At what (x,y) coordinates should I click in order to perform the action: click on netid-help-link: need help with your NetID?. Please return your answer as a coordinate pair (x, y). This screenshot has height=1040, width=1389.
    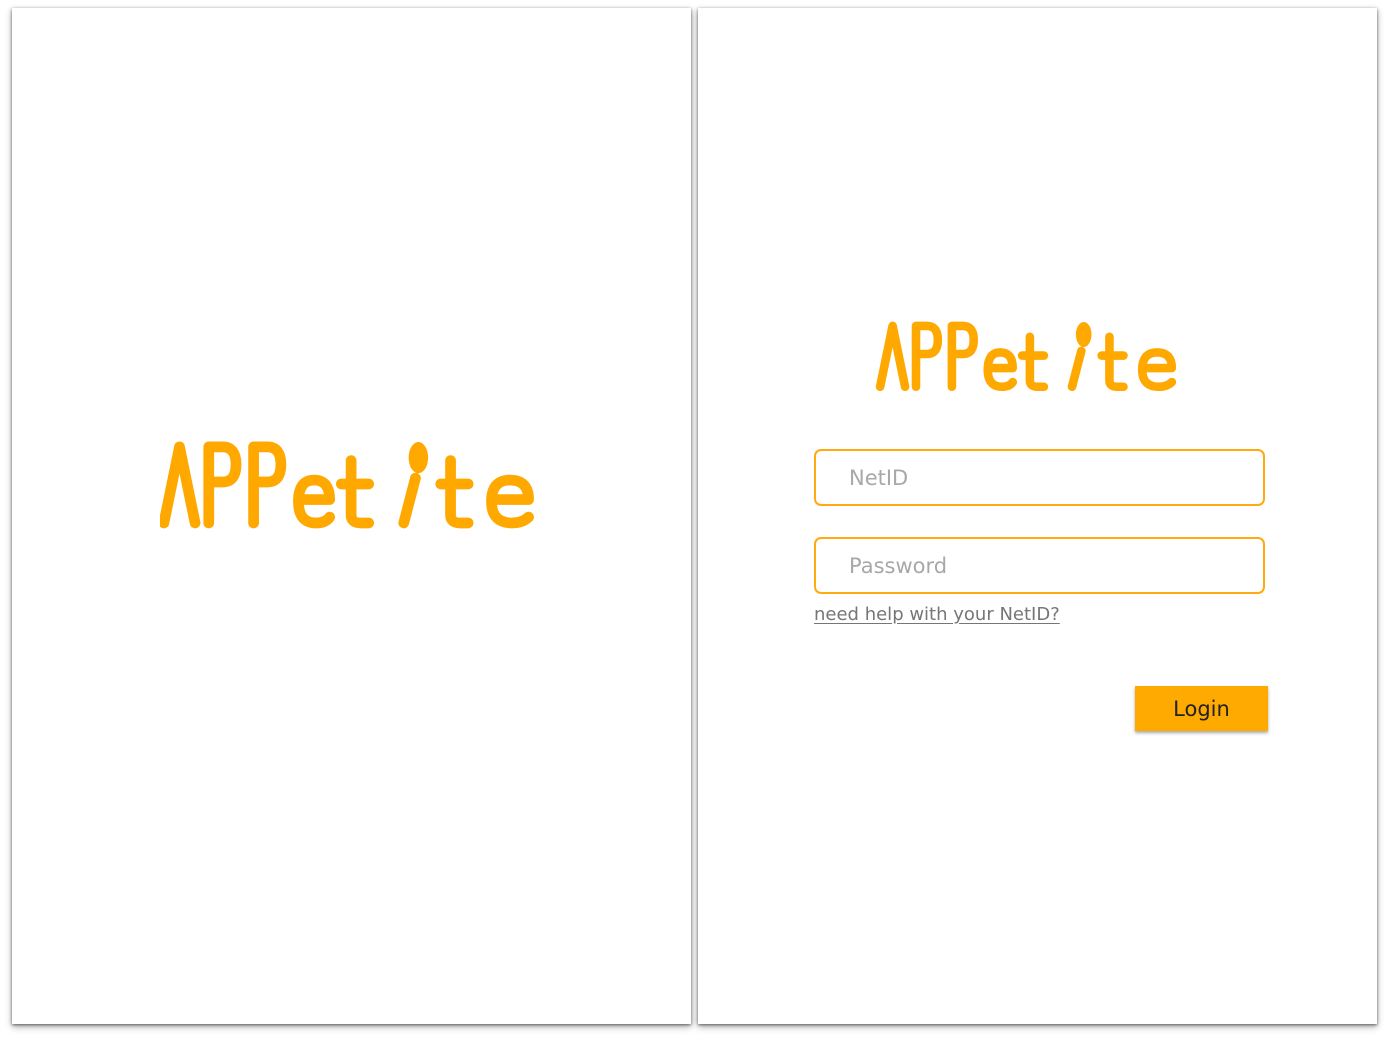
    Looking at the image, I should click on (937, 614).